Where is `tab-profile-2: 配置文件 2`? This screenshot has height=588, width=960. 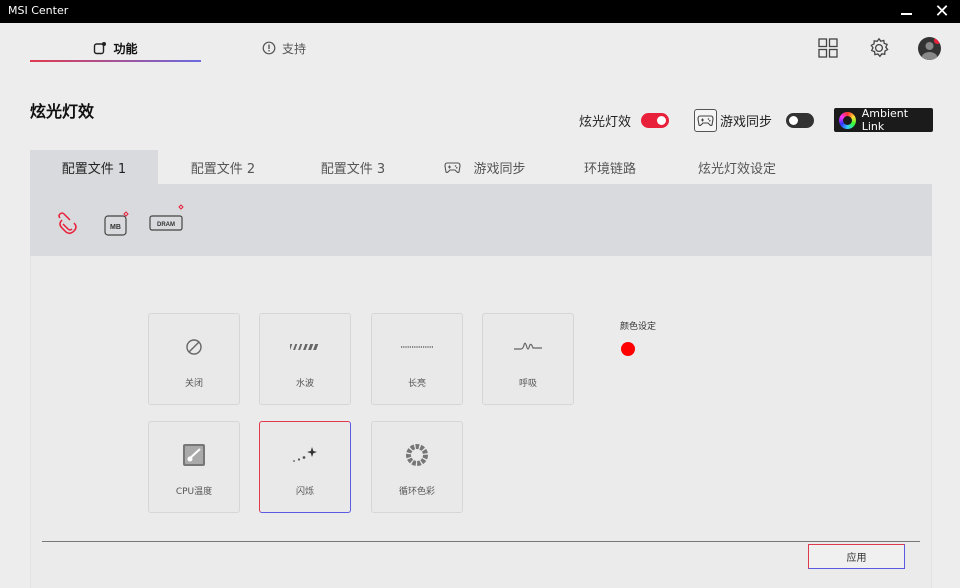 tab-profile-2: 配置文件 2 is located at coordinates (223, 167).